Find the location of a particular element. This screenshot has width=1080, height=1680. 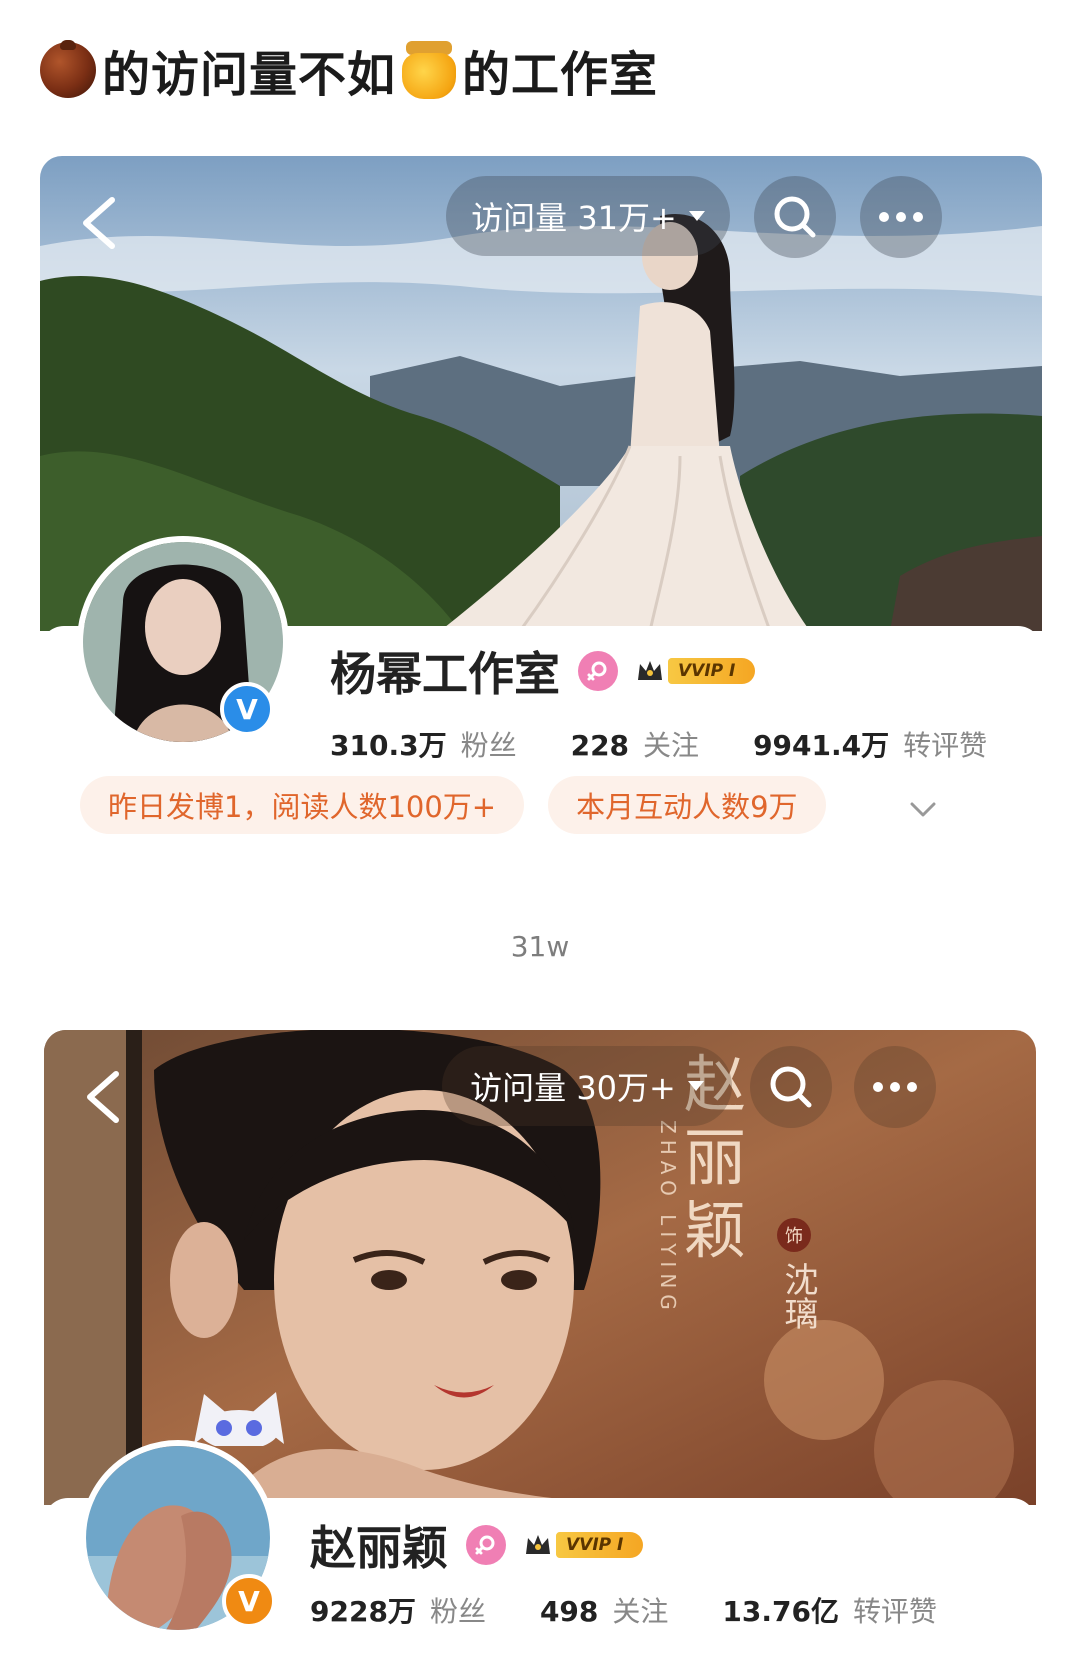

avatar-frame-cat-decoration is located at coordinates (239, 1419).